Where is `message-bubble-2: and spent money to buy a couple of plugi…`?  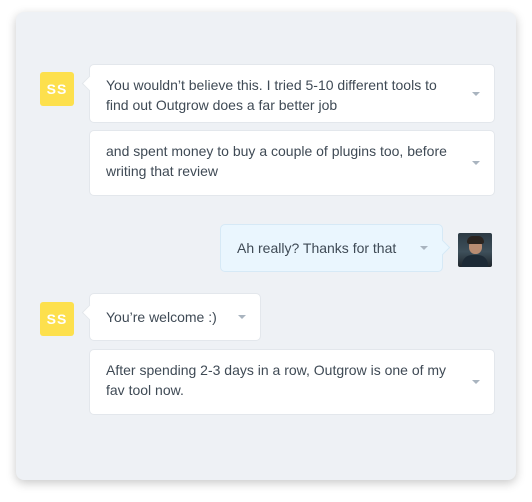 message-bubble-2: and spent money to buy a couple of plugi… is located at coordinates (292, 163).